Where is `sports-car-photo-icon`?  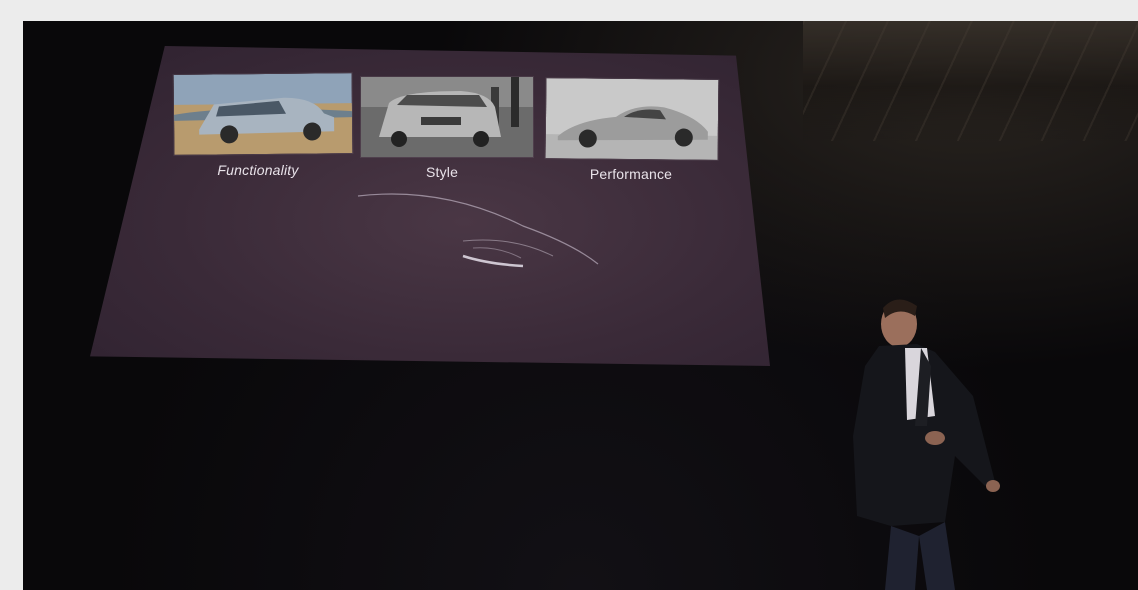 sports-car-photo-icon is located at coordinates (632, 119).